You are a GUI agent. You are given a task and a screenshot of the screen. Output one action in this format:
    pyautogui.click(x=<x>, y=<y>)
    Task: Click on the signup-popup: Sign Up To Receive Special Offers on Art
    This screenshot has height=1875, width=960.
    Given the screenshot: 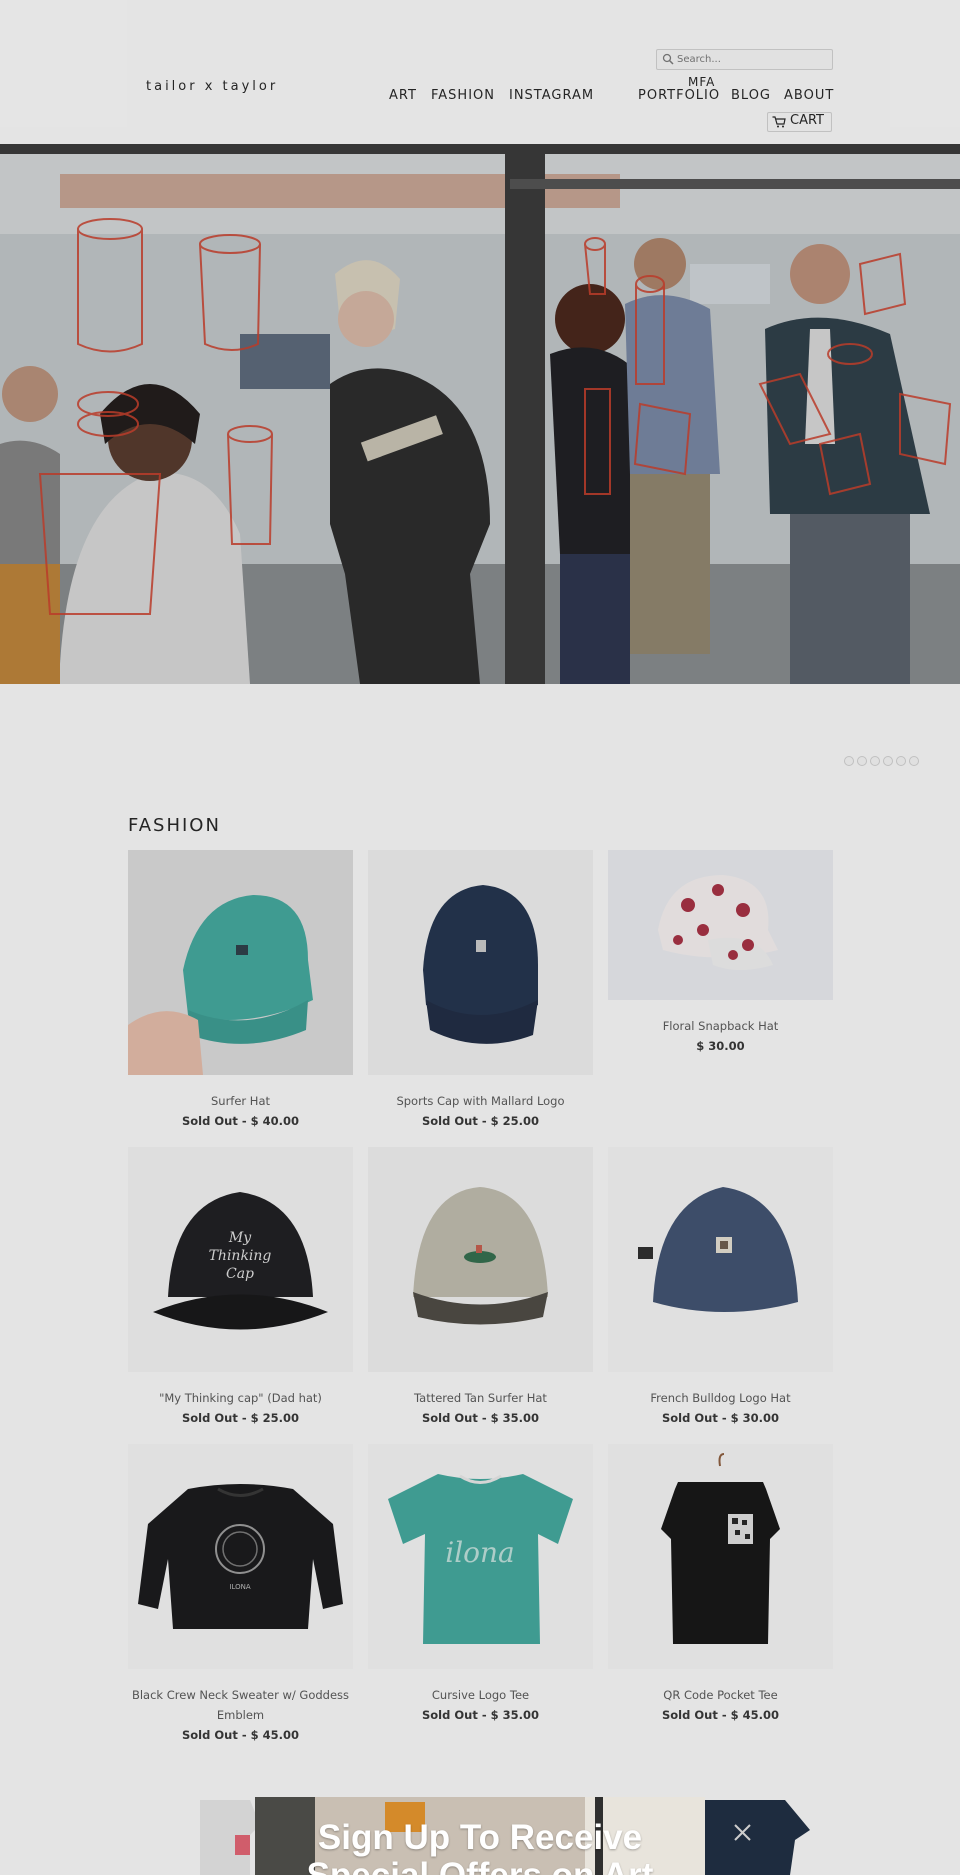 What is the action you would take?
    pyautogui.click(x=480, y=1836)
    